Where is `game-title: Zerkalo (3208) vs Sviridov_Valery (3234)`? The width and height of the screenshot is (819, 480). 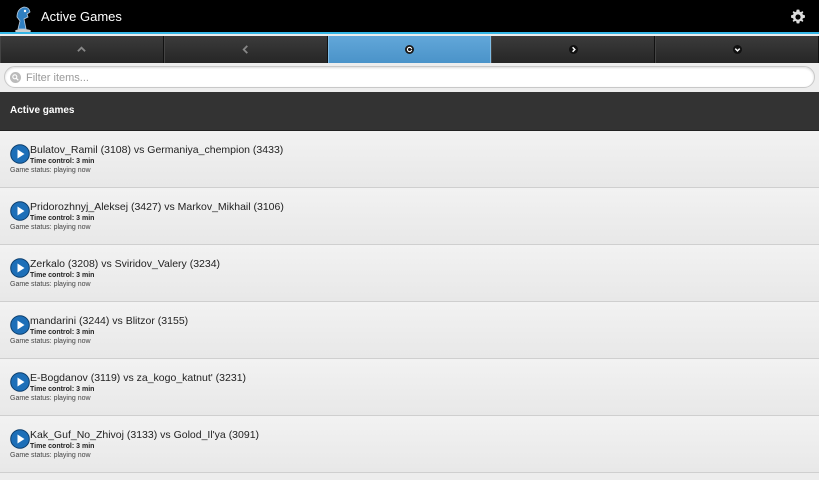
game-title: Zerkalo (3208) vs Sviridov_Valery (3234) is located at coordinates (125, 264).